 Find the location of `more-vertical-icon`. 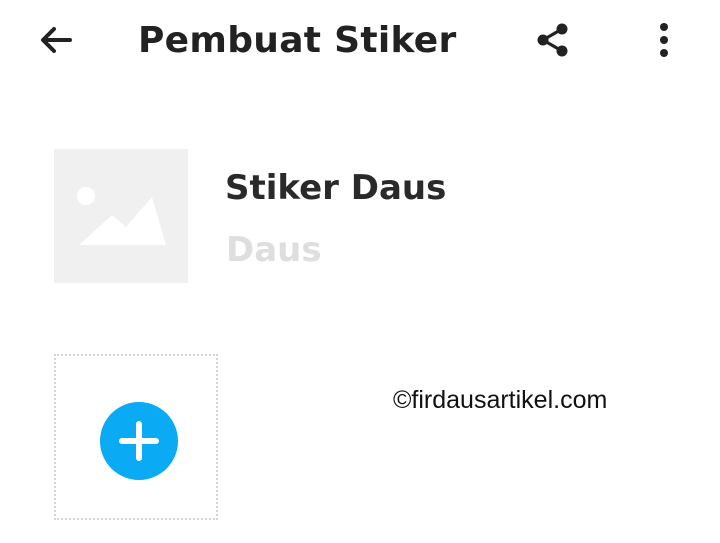

more-vertical-icon is located at coordinates (664, 40).